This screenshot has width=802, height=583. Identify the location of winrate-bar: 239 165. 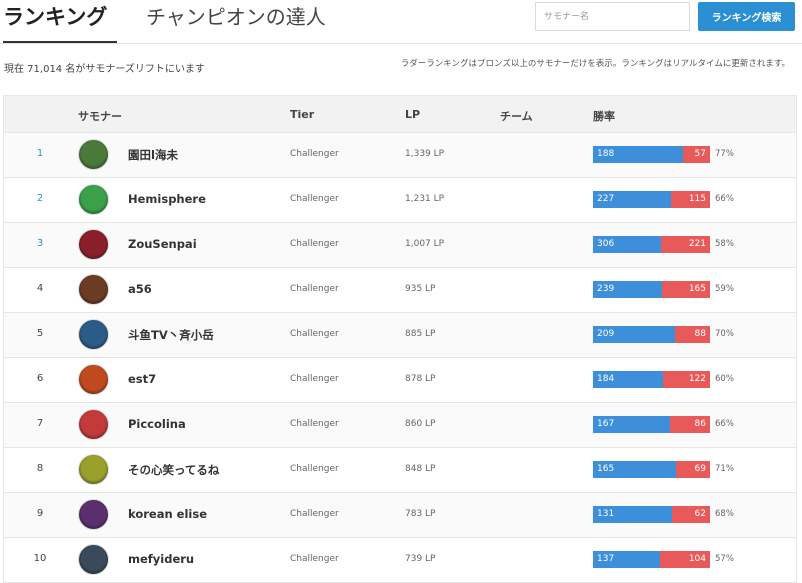
(651, 289).